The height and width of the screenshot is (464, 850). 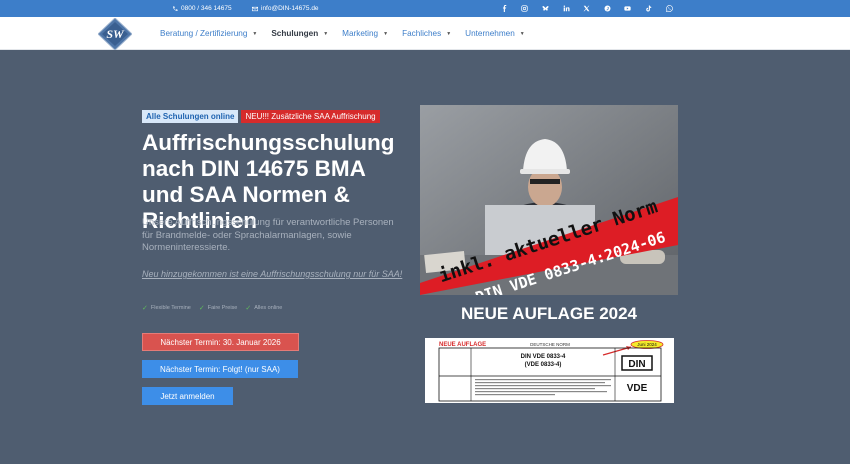 I want to click on doc-title-1: DIN VDE 0833-4, so click(x=543, y=357).